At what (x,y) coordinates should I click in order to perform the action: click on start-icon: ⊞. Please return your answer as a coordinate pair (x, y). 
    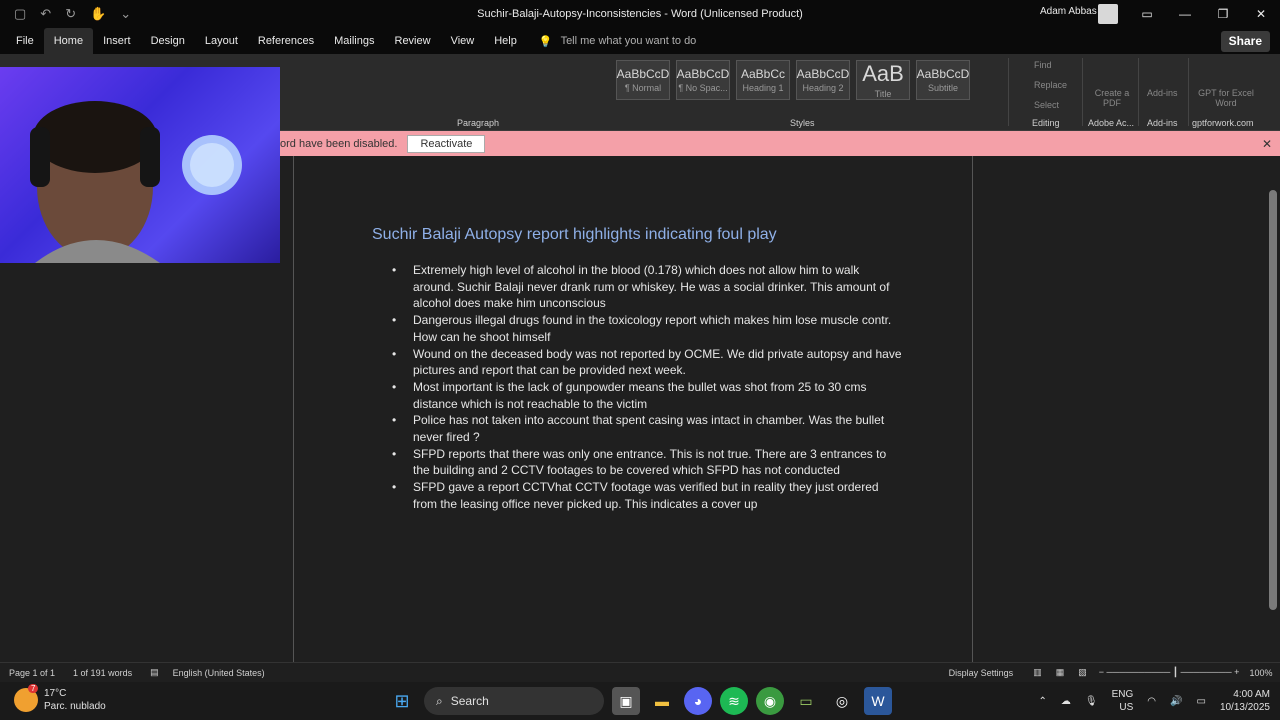
    Looking at the image, I should click on (402, 701).